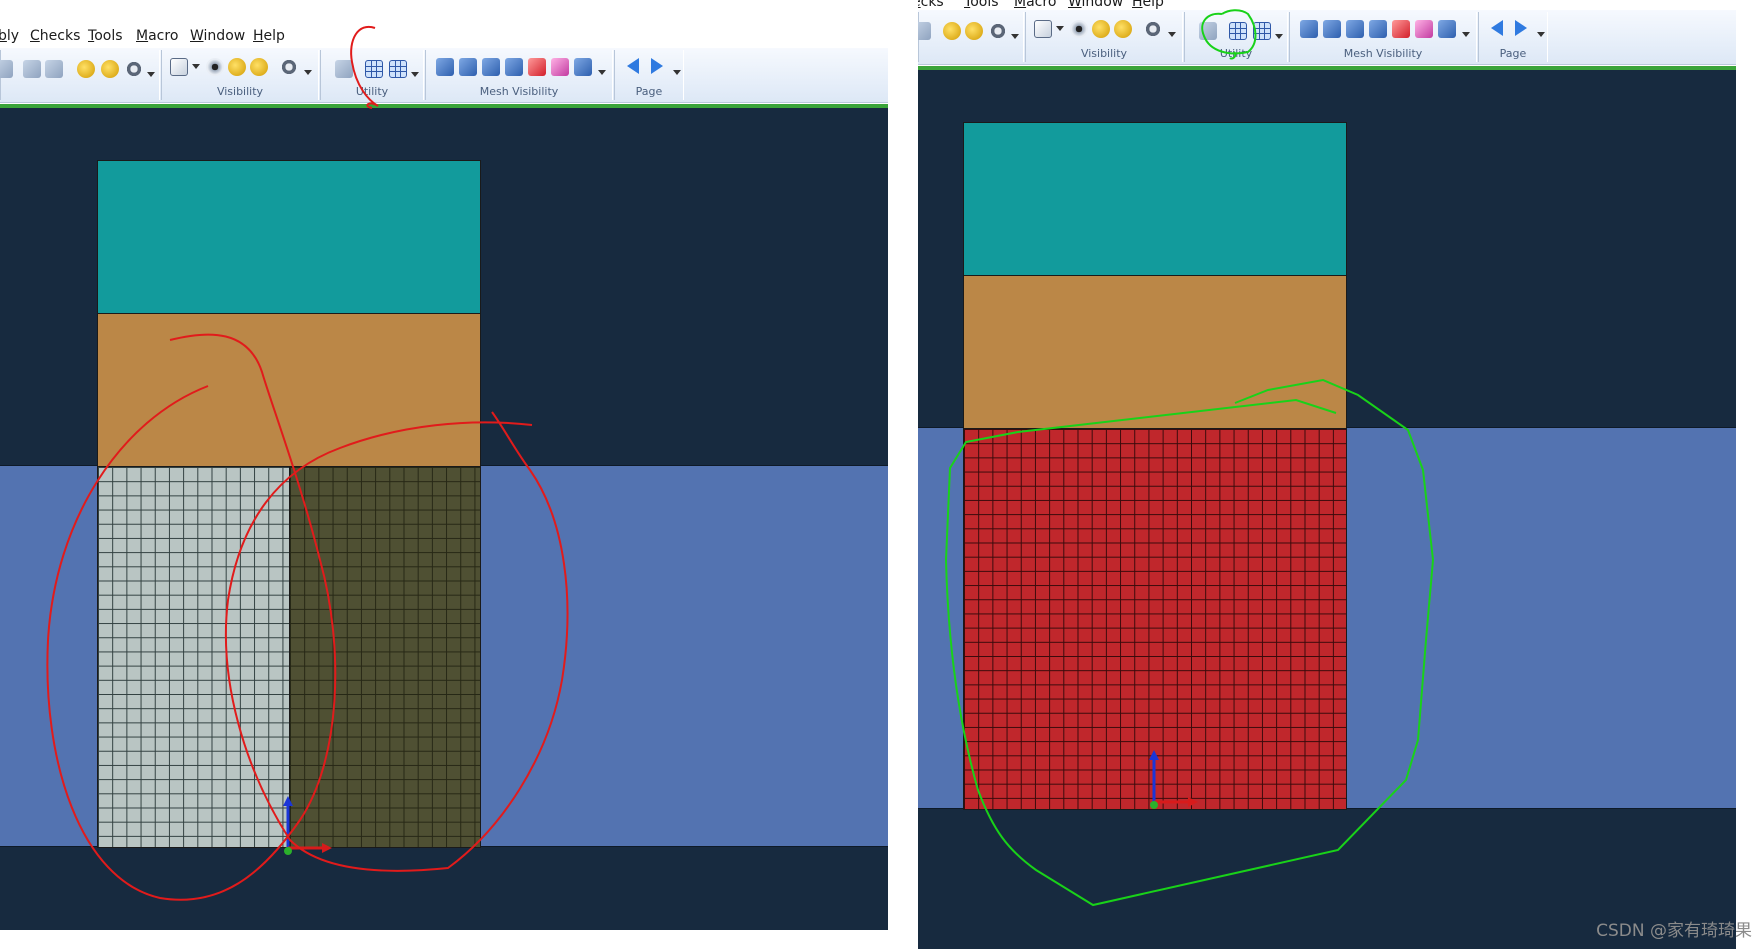 Image resolution: width=1760 pixels, height=949 pixels. I want to click on menu-bar: bly Checks Tools Macro Window Help, so click(444, 36).